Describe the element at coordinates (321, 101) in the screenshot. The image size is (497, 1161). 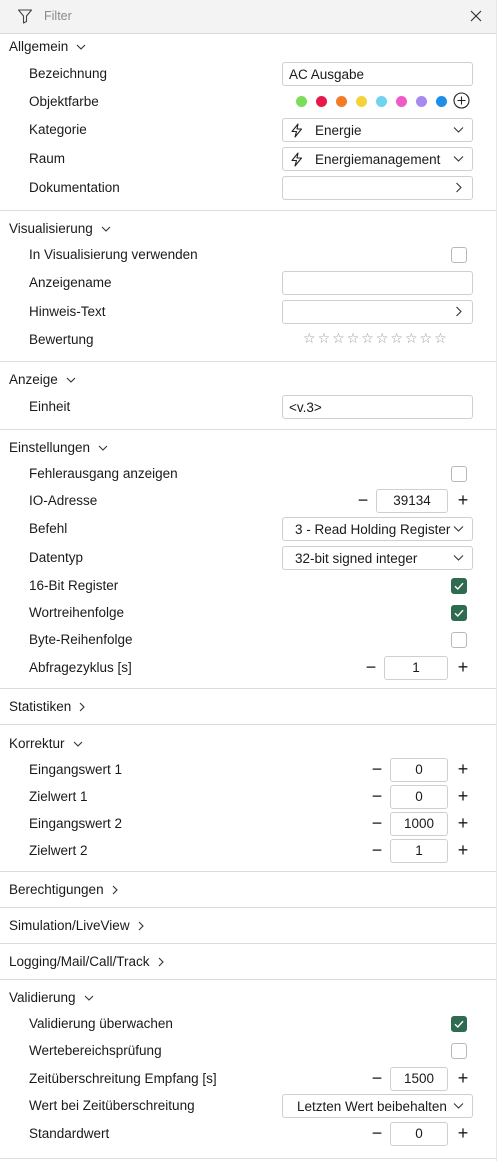
I see `color-swatch-red` at that location.